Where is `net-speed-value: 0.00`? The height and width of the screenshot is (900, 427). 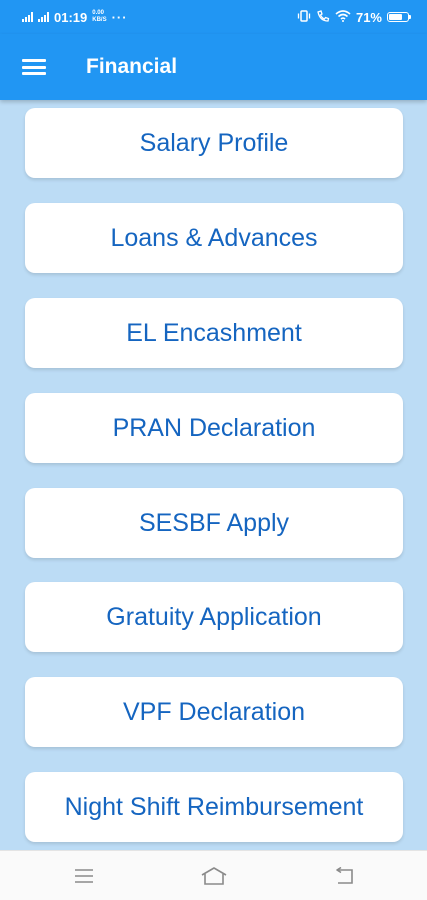 net-speed-value: 0.00 is located at coordinates (98, 13).